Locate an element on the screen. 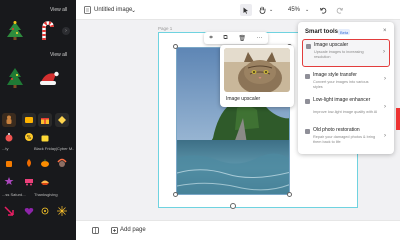  add-page-button: Add page is located at coordinates (133, 230).